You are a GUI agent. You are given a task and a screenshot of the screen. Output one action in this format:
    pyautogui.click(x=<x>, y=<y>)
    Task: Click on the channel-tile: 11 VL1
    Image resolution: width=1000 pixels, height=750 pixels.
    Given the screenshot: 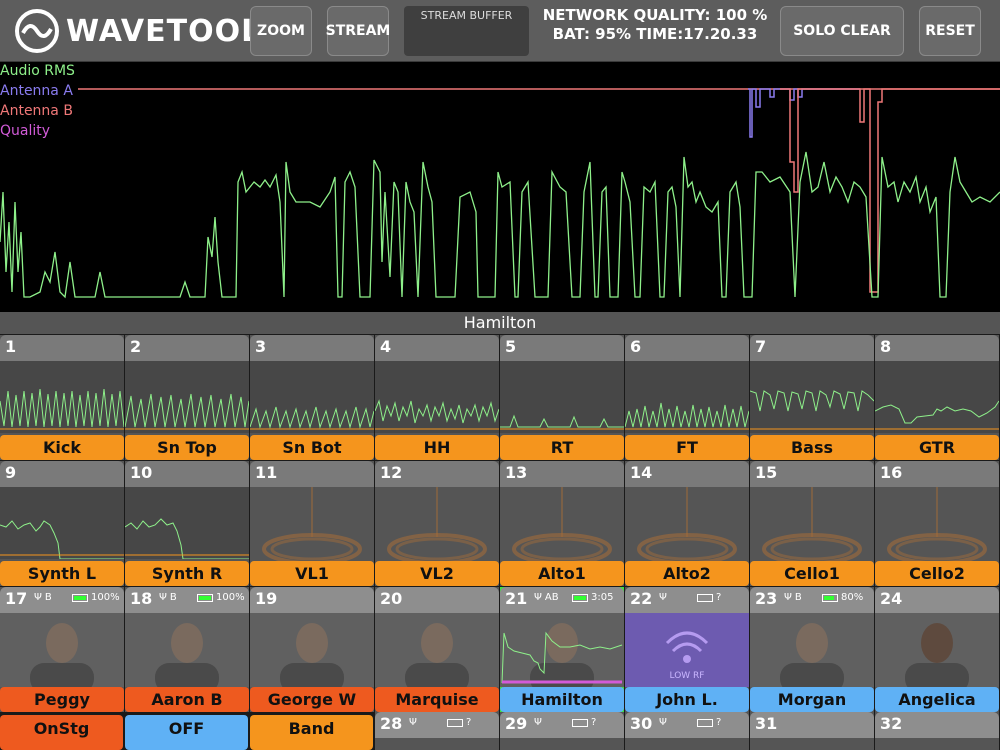 What is the action you would take?
    pyautogui.click(x=312, y=523)
    